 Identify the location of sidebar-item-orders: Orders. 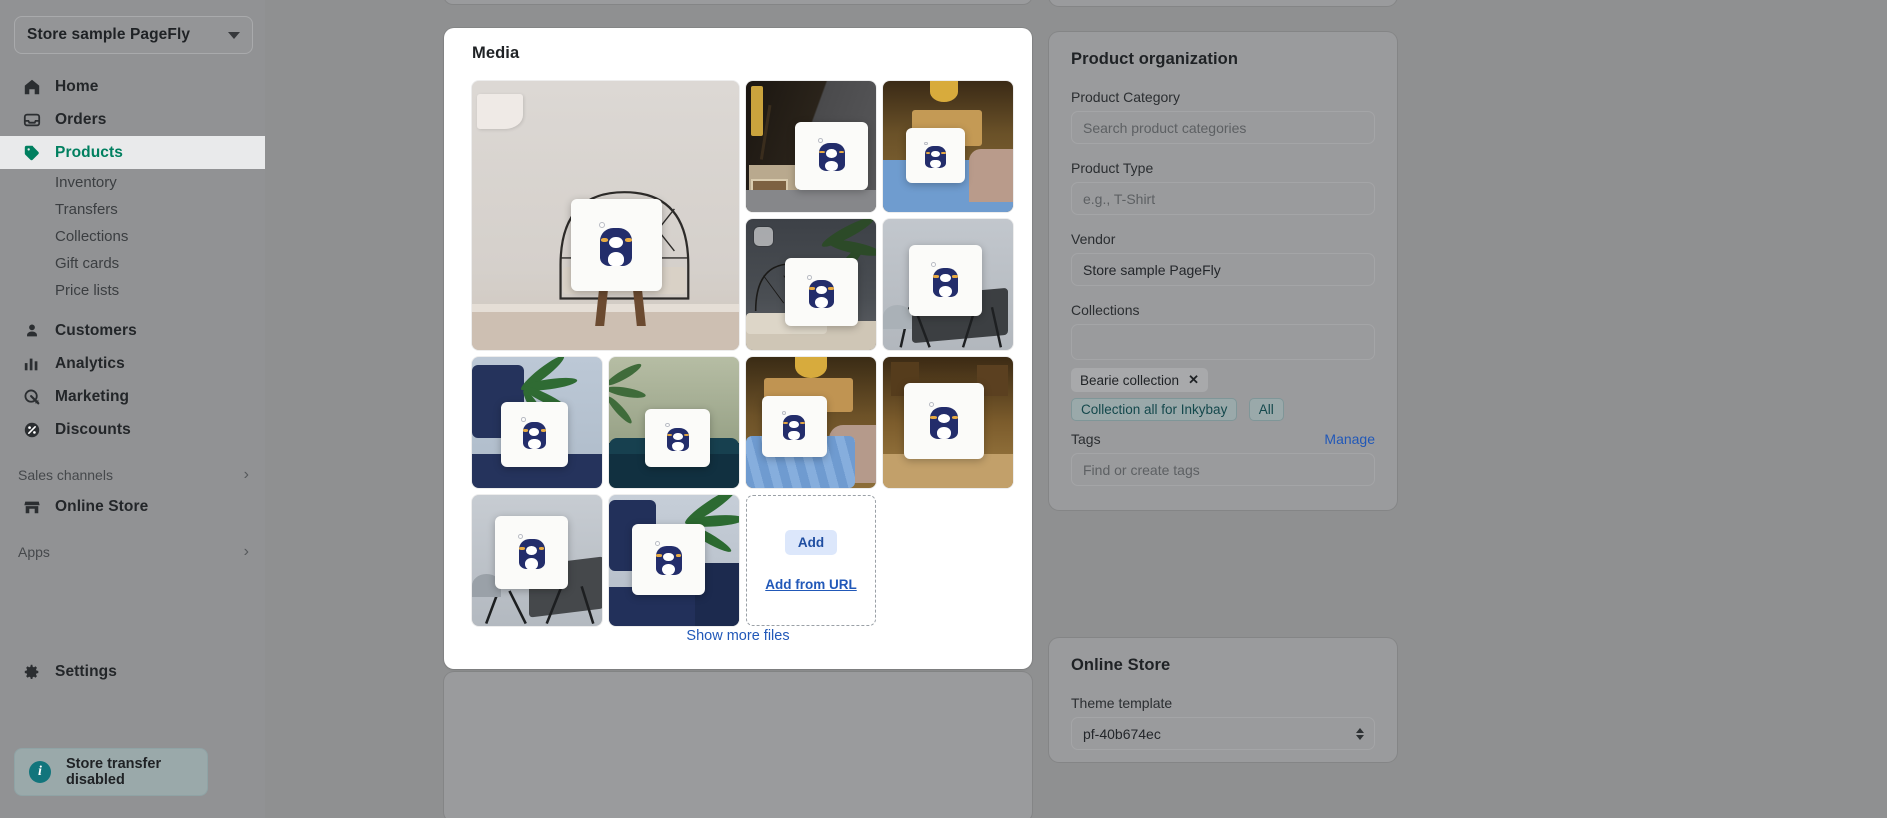
(132, 119).